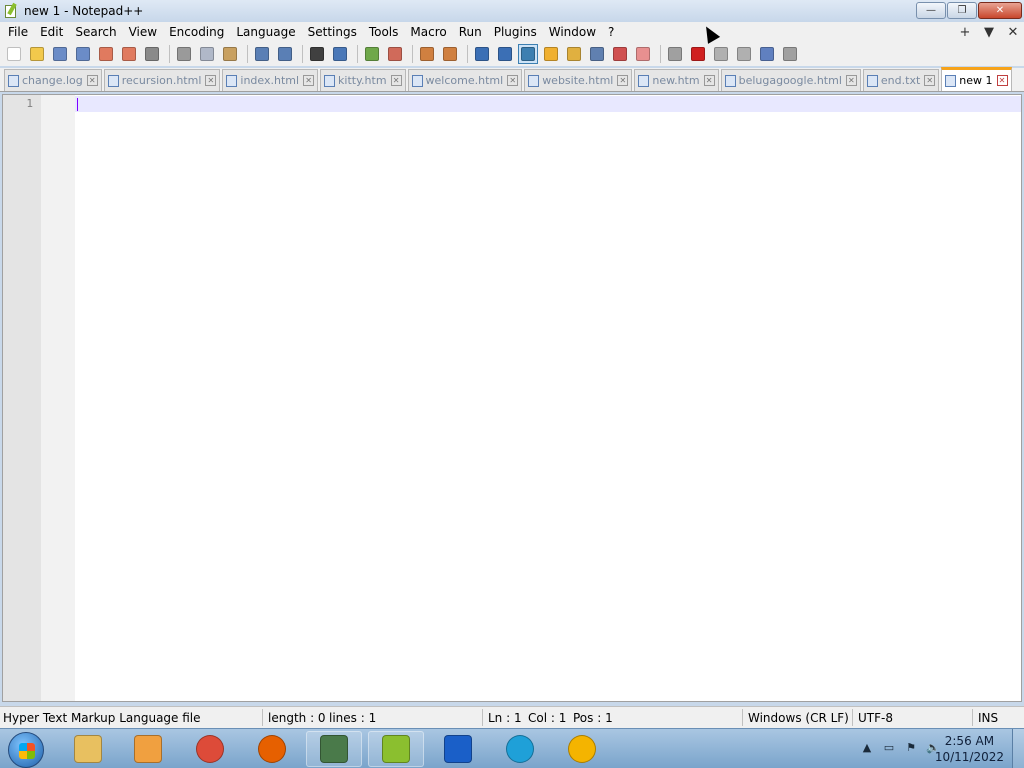  I want to click on toolbar-separator, so click(357, 54).